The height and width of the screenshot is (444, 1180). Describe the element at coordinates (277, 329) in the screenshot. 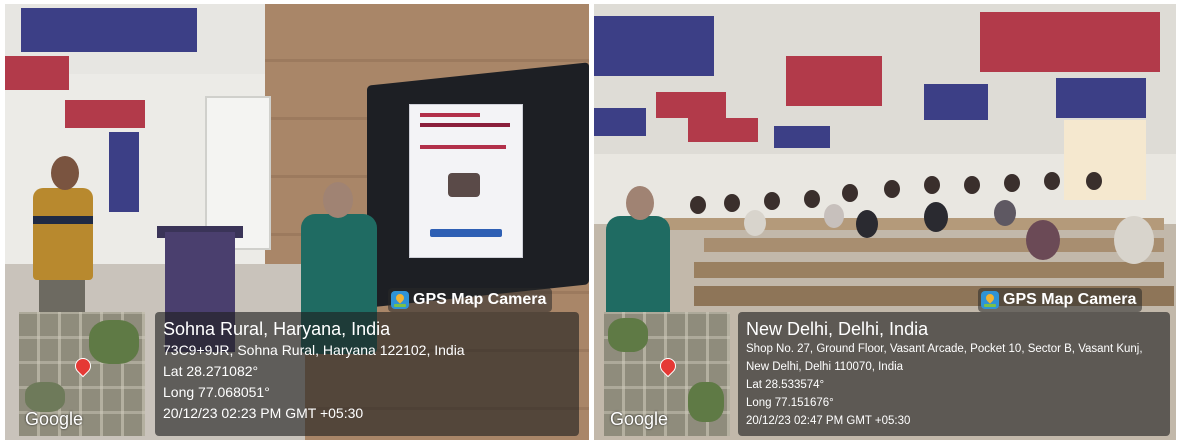

I see `location-title: Sohna Rural, Haryana, India` at that location.